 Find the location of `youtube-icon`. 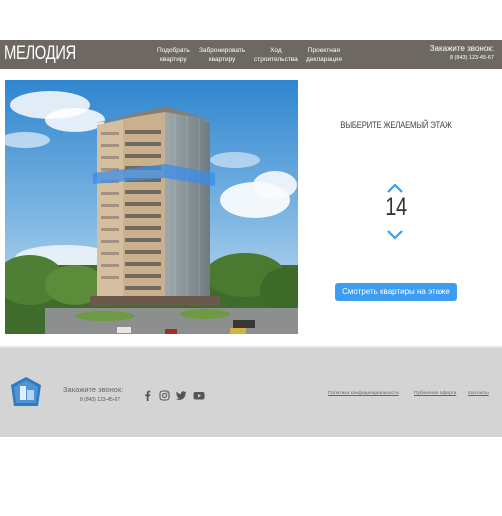

youtube-icon is located at coordinates (199, 394).